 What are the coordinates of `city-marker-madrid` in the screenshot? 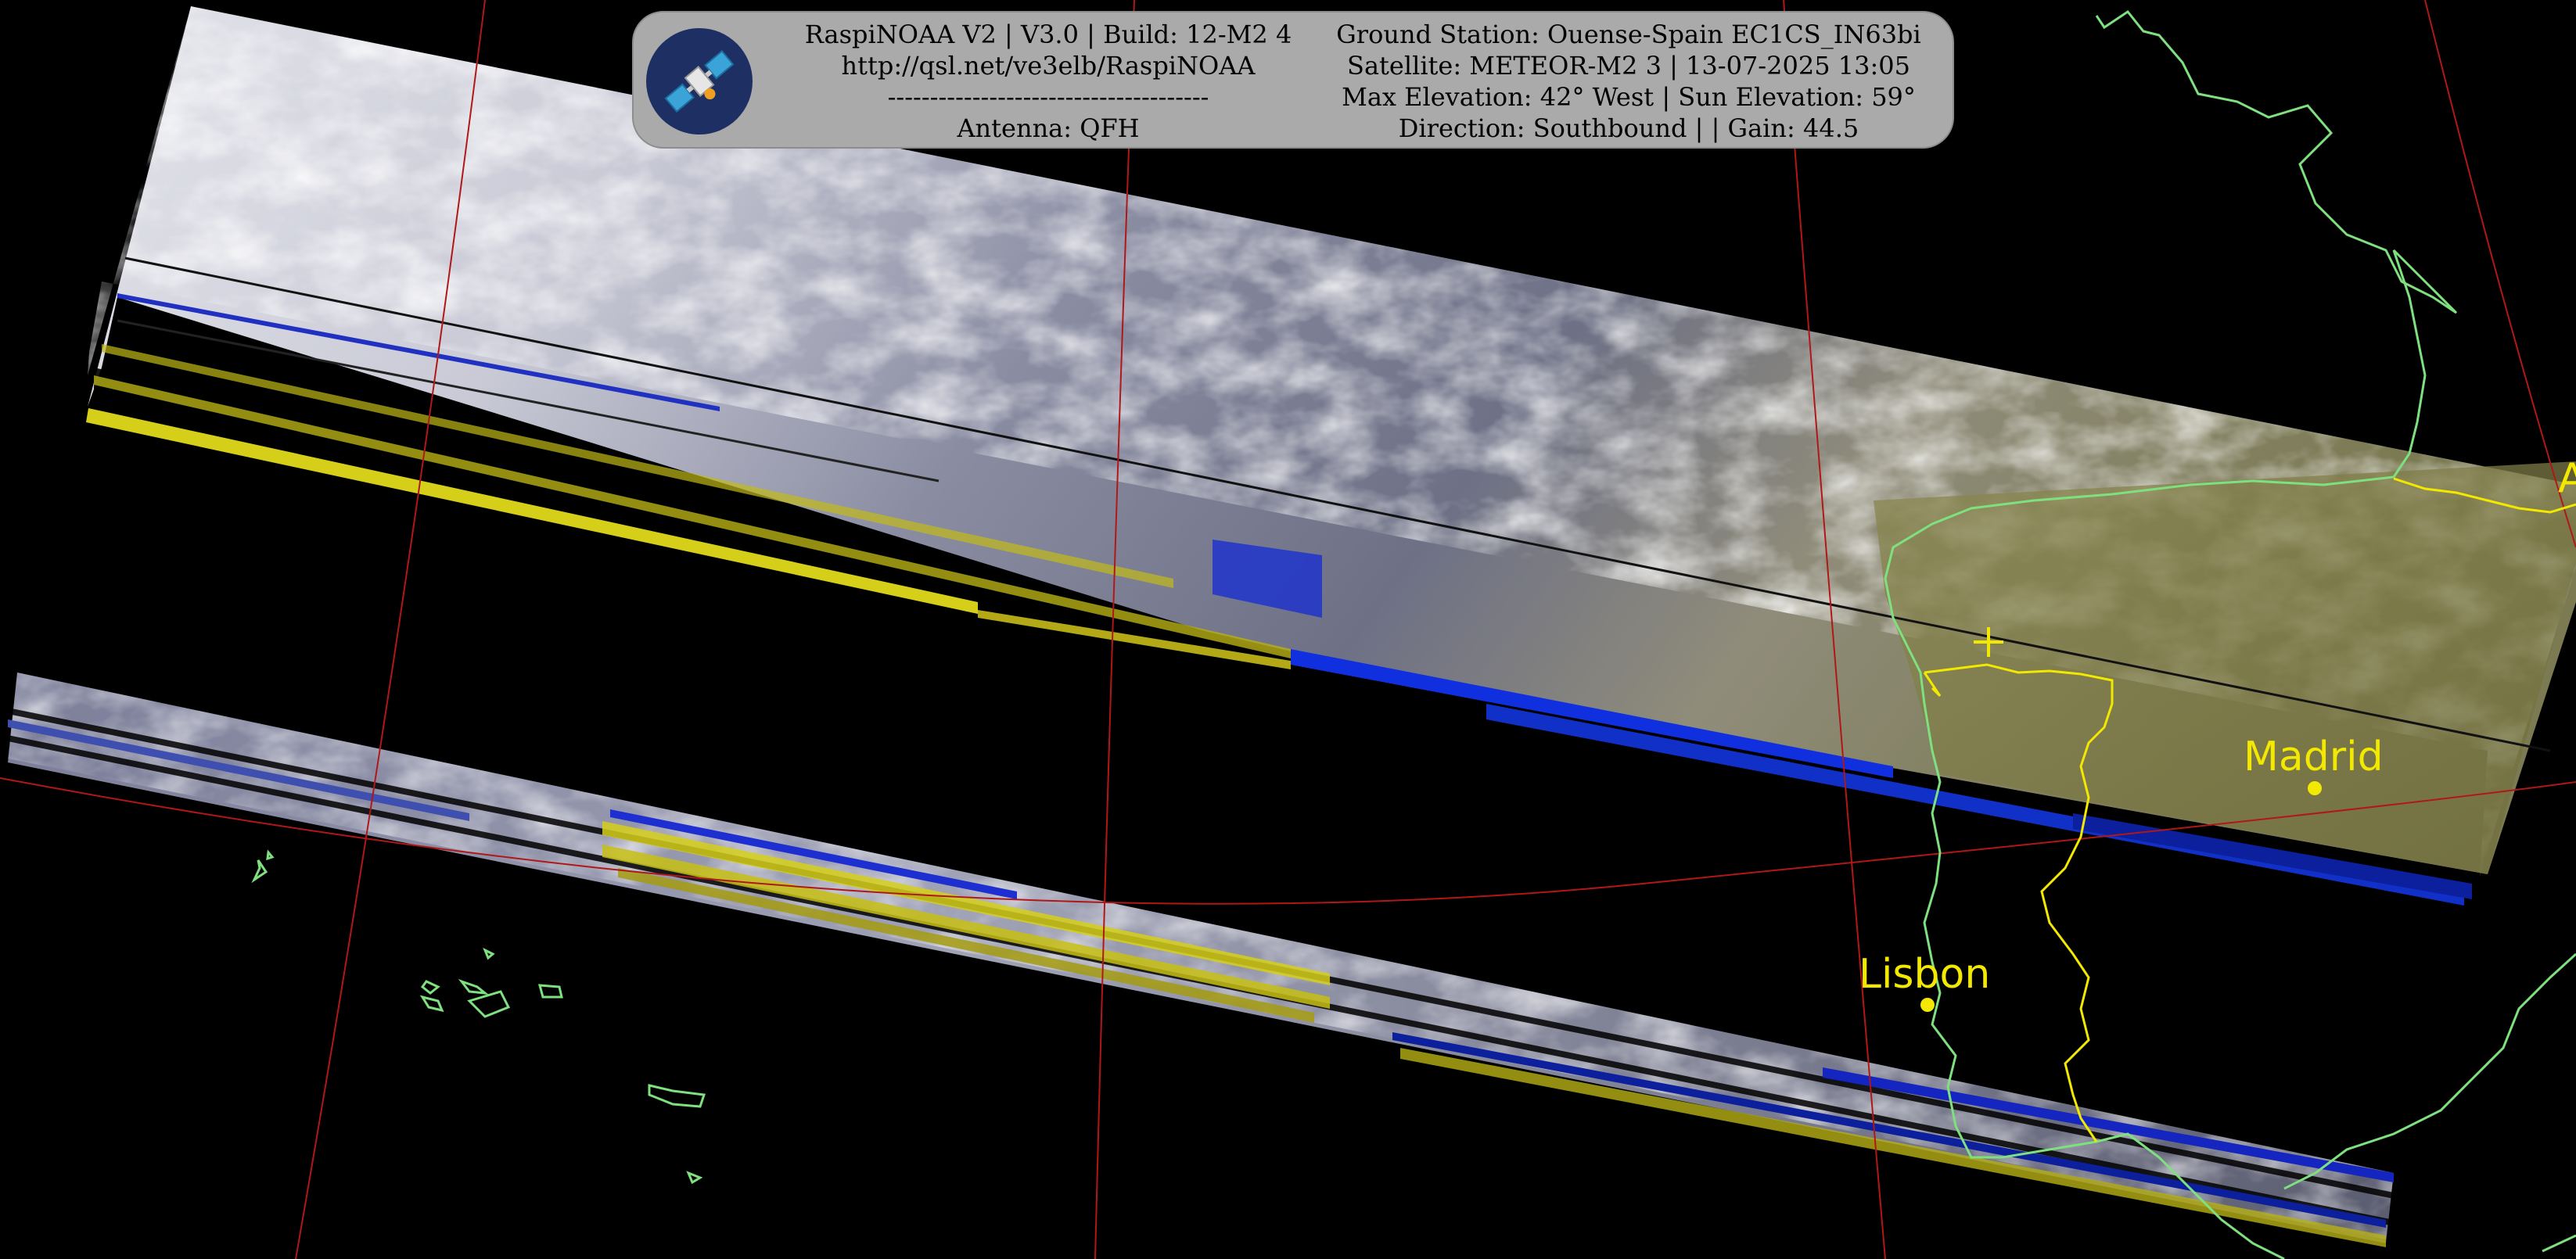 It's located at (2315, 788).